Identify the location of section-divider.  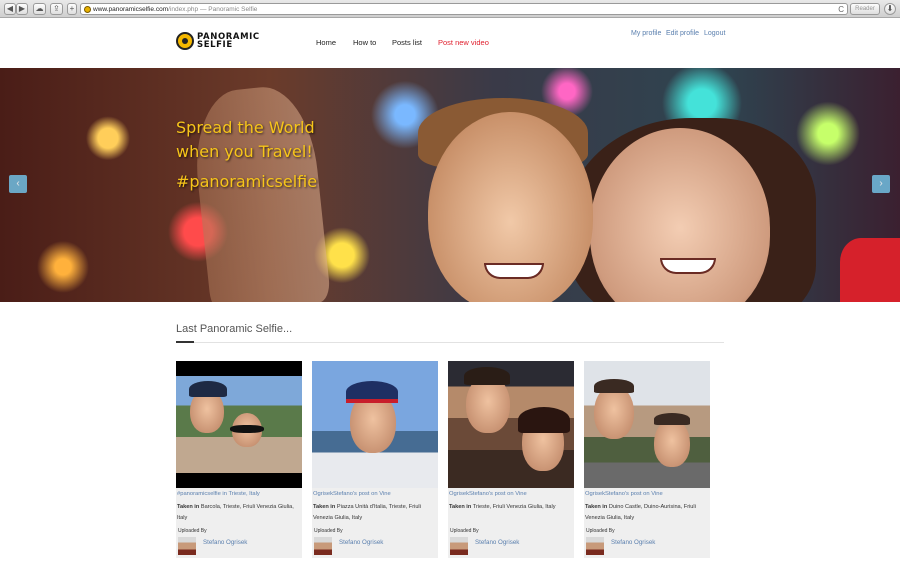
(450, 342).